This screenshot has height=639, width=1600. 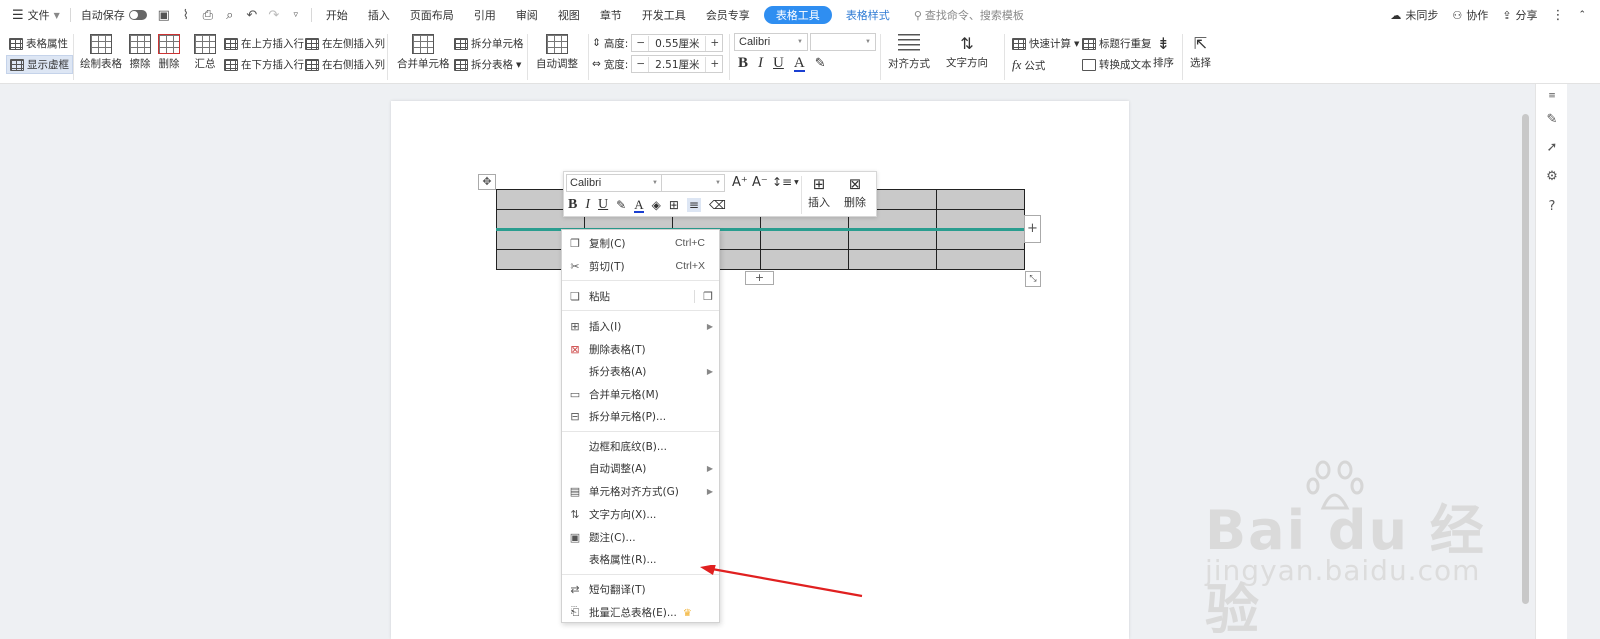 I want to click on insert-left-button: 在左侧插入列, so click(x=345, y=43).